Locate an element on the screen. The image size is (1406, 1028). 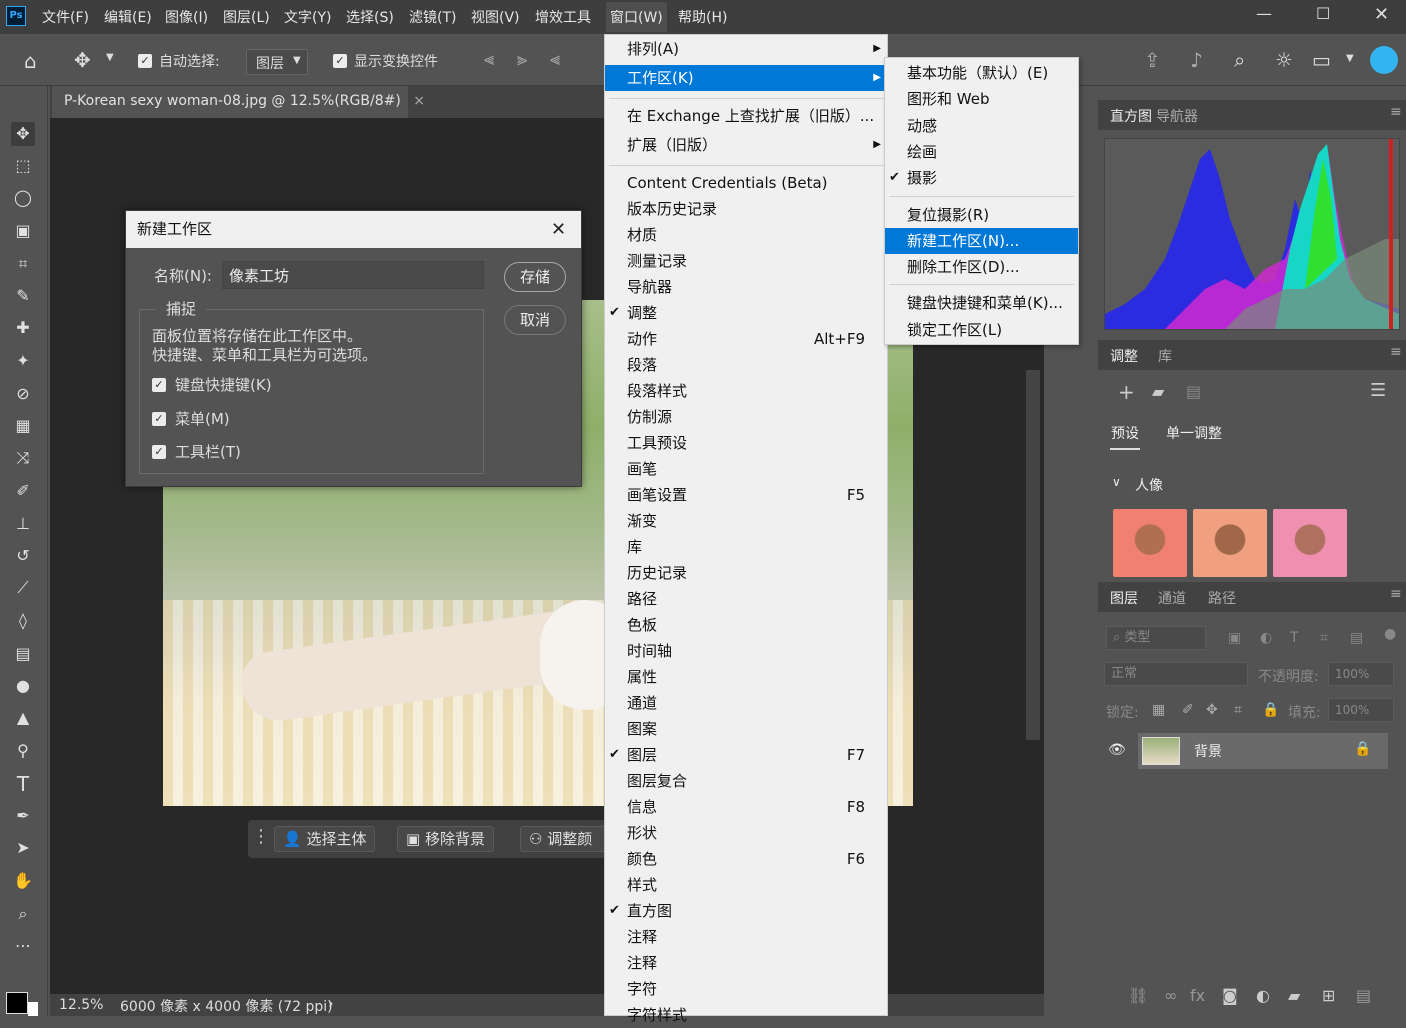
window-menu-item: 渐变 is located at coordinates (746, 521).